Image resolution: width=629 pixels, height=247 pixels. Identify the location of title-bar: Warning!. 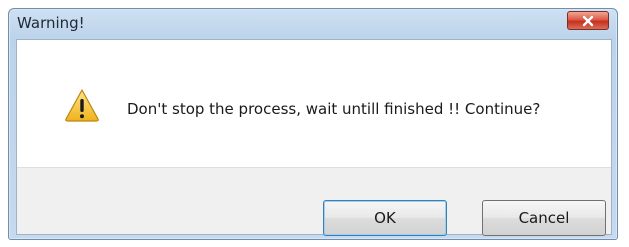
(313, 24).